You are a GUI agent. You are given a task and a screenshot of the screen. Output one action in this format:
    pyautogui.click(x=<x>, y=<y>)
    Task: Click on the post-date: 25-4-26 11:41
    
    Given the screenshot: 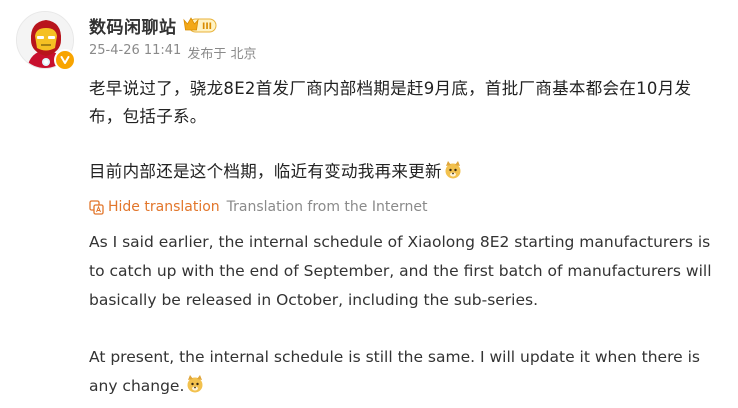 What is the action you would take?
    pyautogui.click(x=135, y=52)
    